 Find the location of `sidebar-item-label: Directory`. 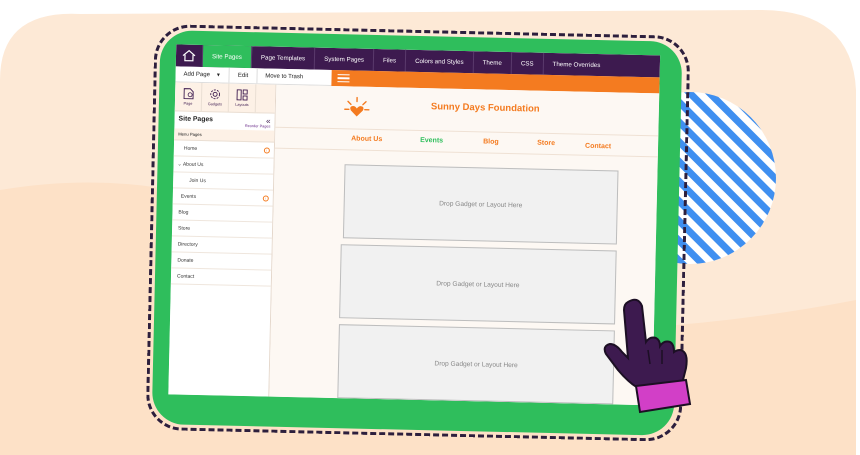

sidebar-item-label: Directory is located at coordinates (187, 244).